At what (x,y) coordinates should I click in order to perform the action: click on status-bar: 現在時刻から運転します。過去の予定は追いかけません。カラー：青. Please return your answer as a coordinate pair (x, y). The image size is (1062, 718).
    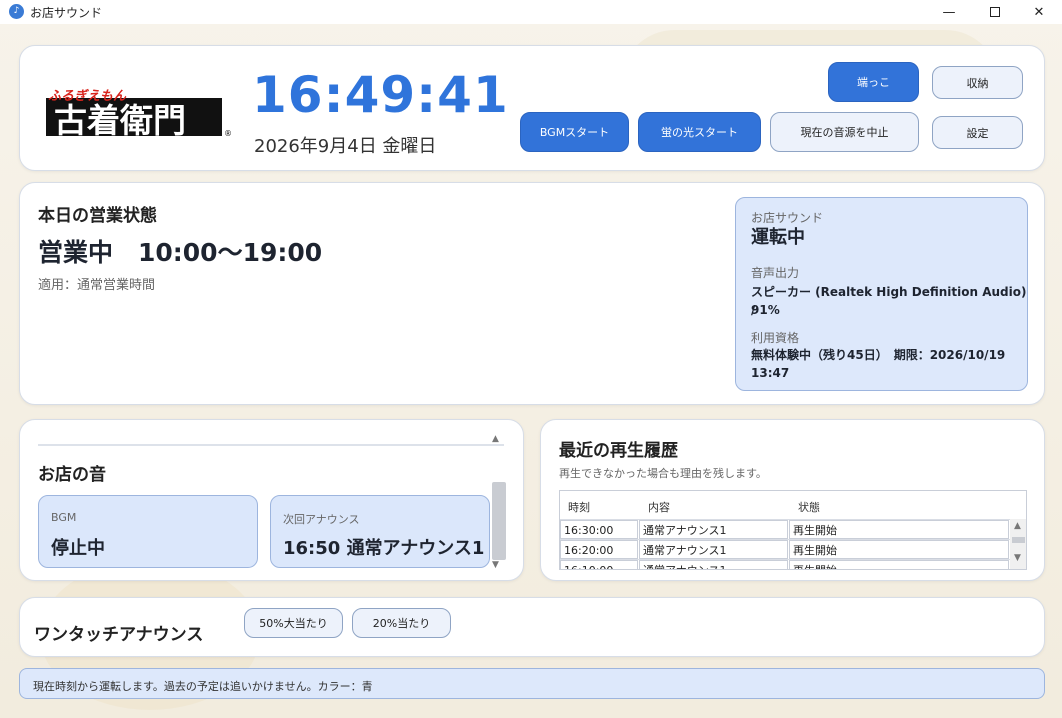
    Looking at the image, I should click on (532, 683).